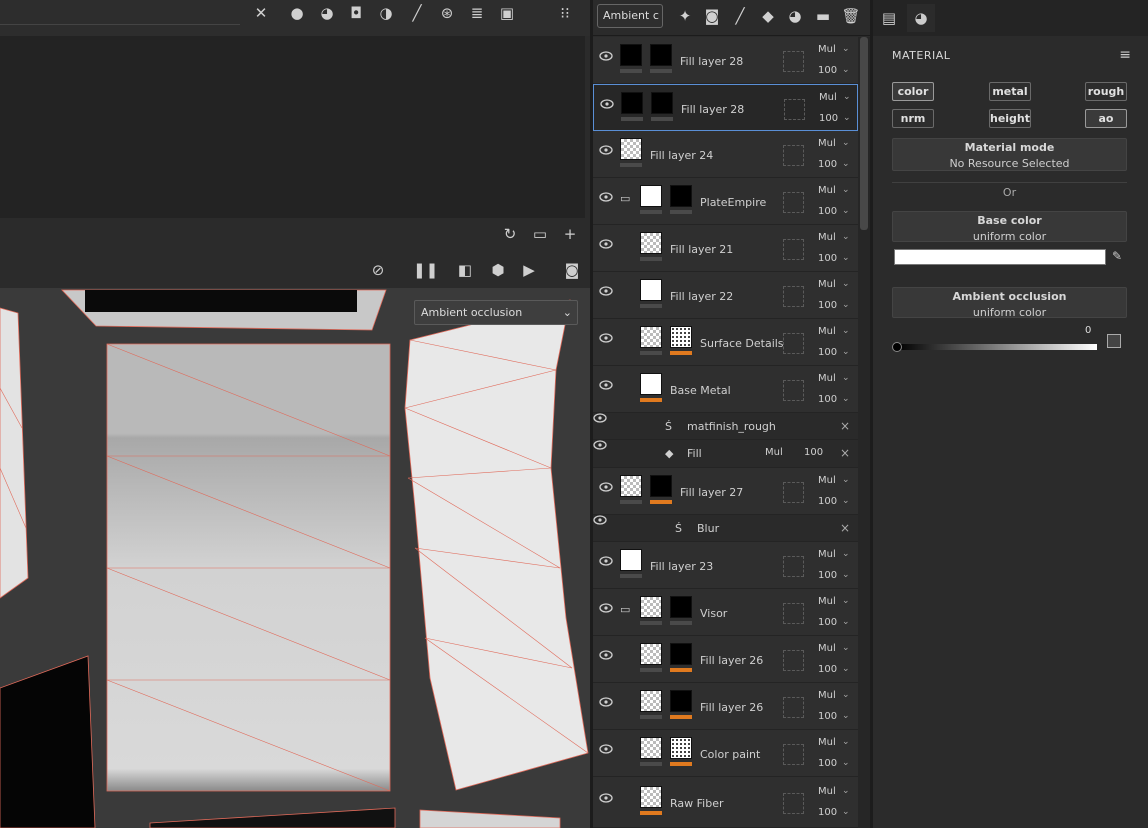  I want to click on trash-icon: 🗑, so click(851, 16).